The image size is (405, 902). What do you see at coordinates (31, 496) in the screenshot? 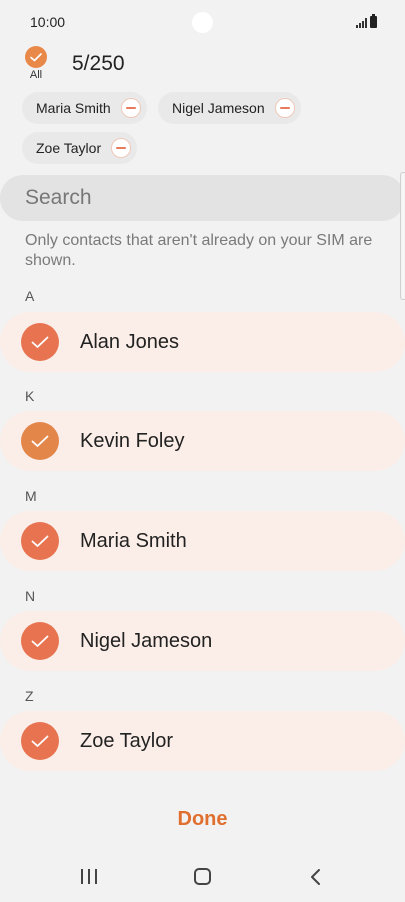
I see `section-header: M` at bounding box center [31, 496].